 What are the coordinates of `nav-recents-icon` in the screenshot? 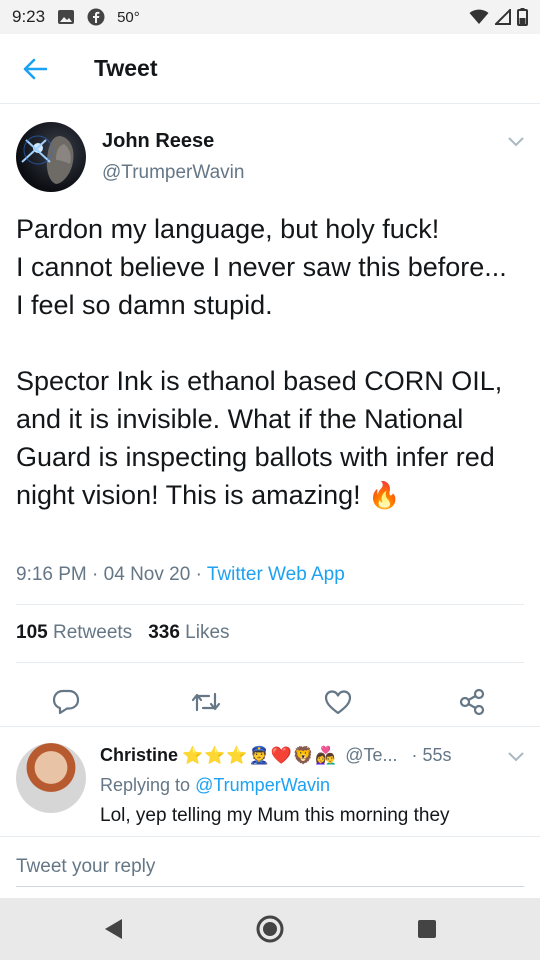 It's located at (427, 929).